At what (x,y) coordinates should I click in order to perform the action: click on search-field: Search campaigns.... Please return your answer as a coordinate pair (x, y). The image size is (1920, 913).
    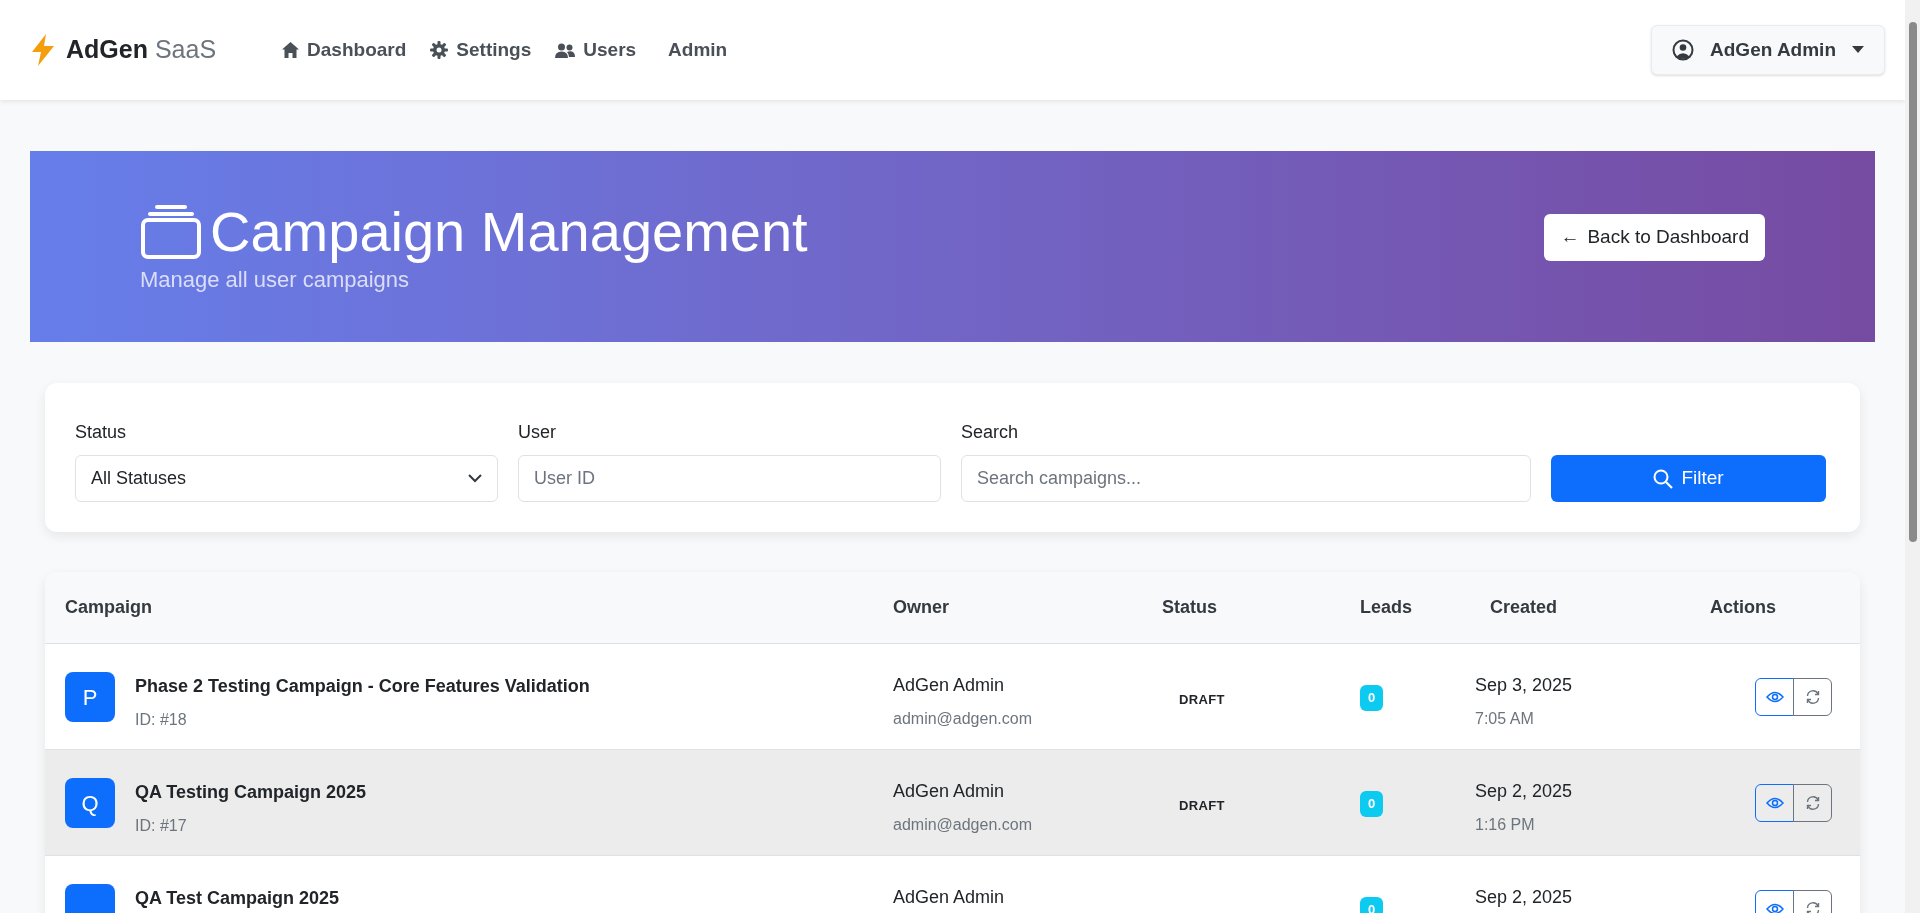
    Looking at the image, I should click on (1246, 478).